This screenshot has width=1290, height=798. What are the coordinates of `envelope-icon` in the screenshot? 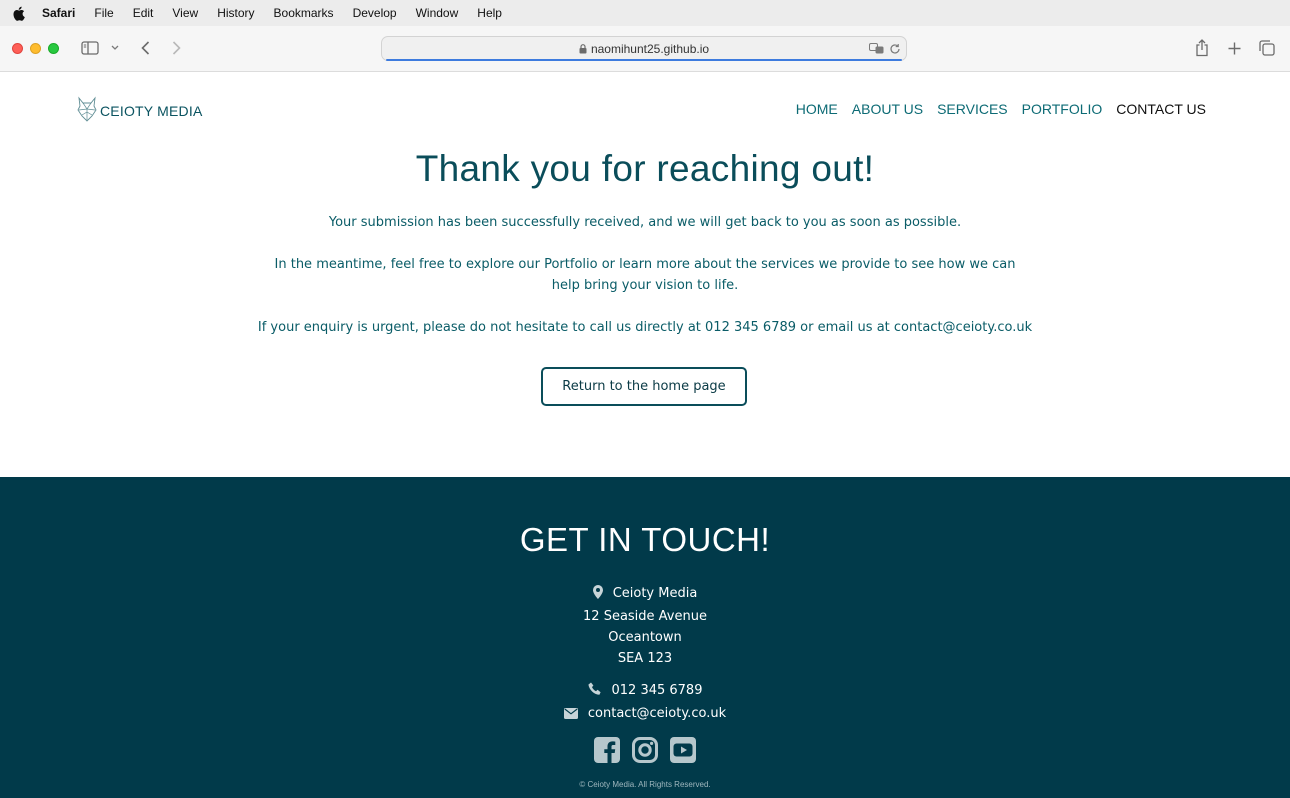 It's located at (570, 715).